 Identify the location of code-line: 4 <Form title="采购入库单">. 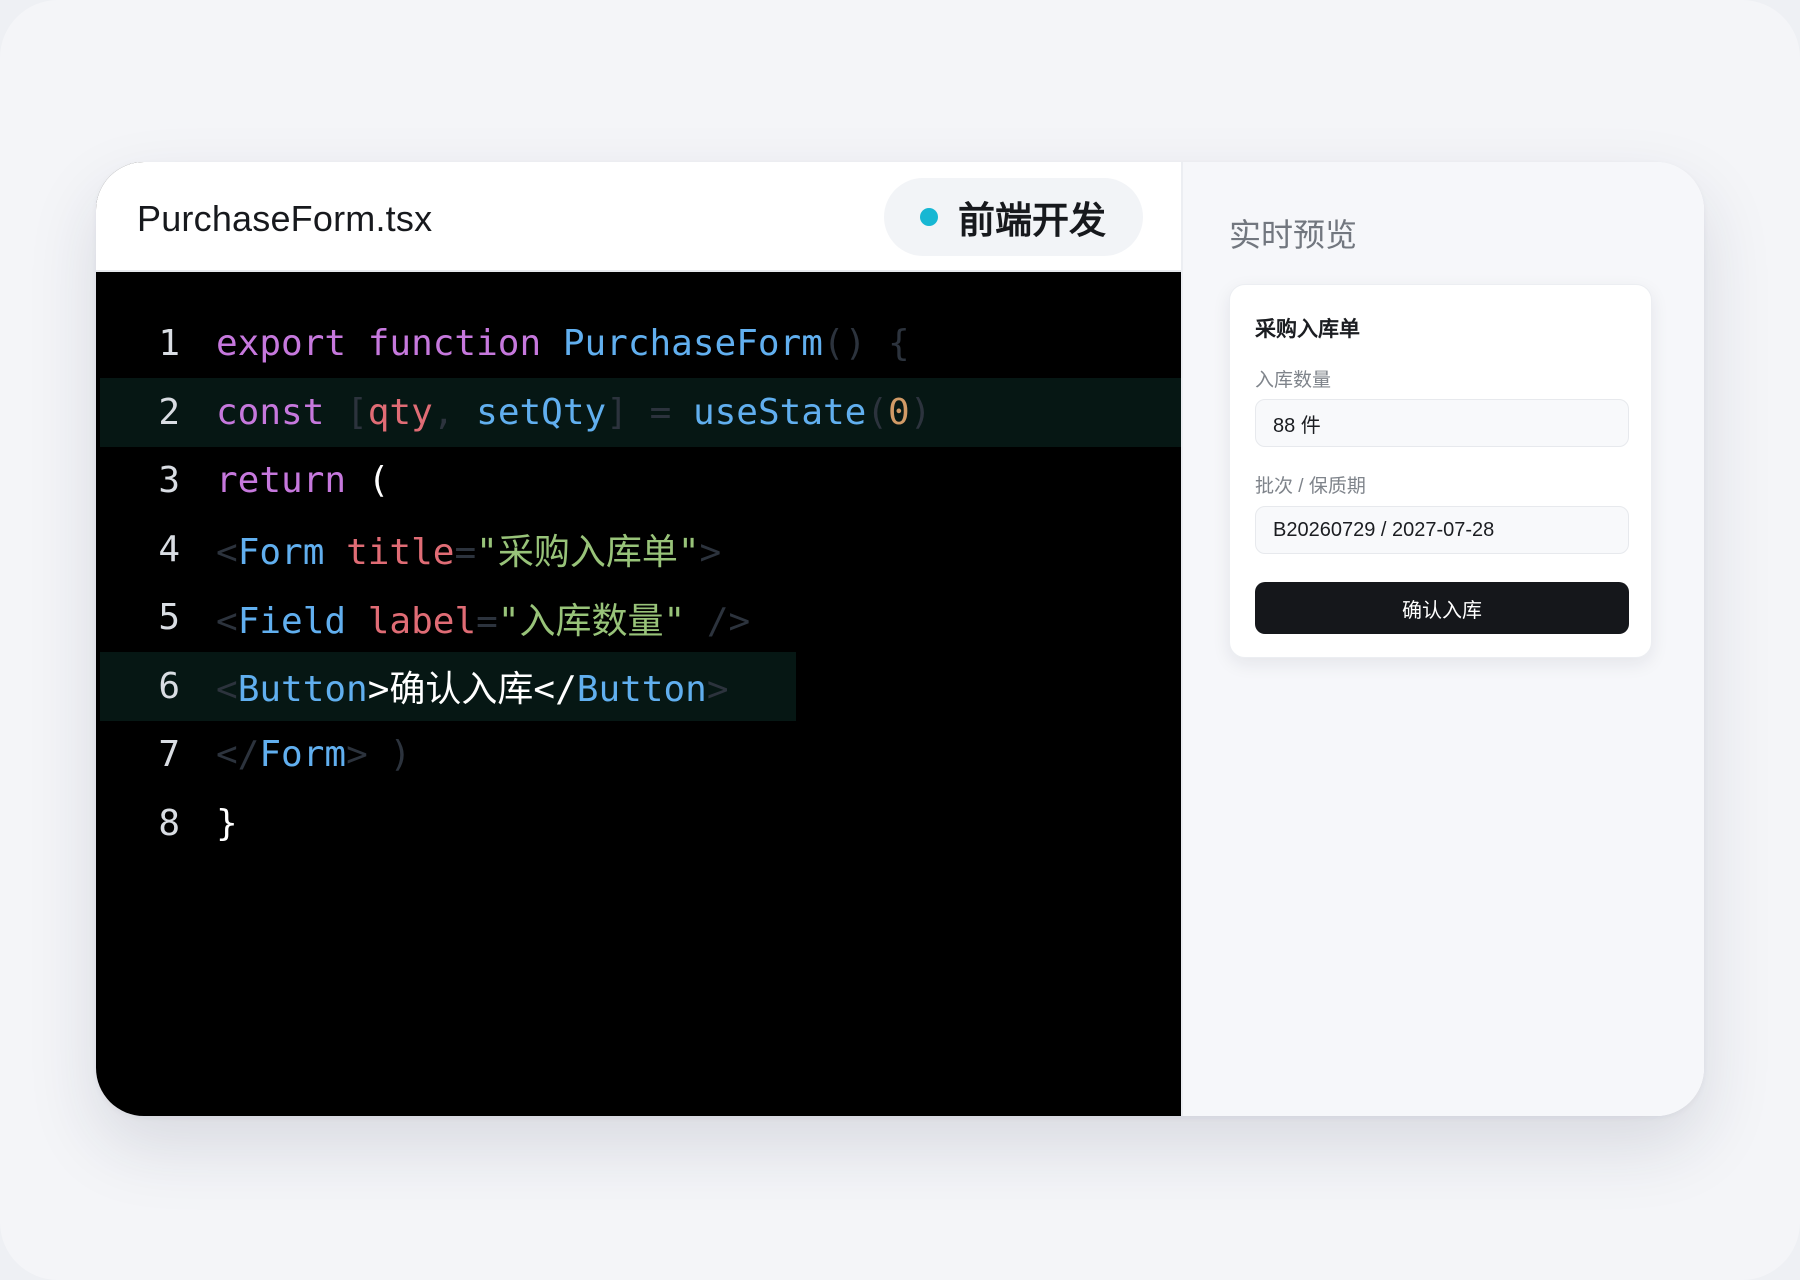
(640, 549).